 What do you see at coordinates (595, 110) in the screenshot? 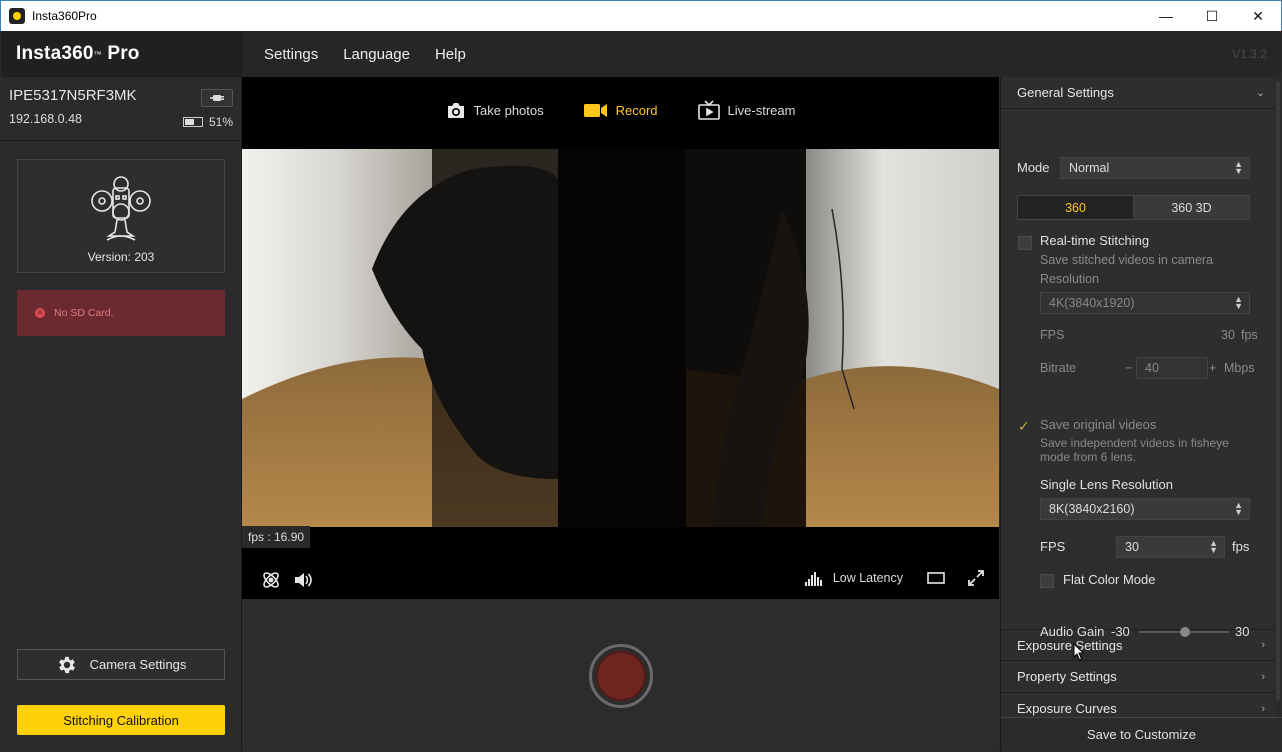
I see `video-camera-icon` at bounding box center [595, 110].